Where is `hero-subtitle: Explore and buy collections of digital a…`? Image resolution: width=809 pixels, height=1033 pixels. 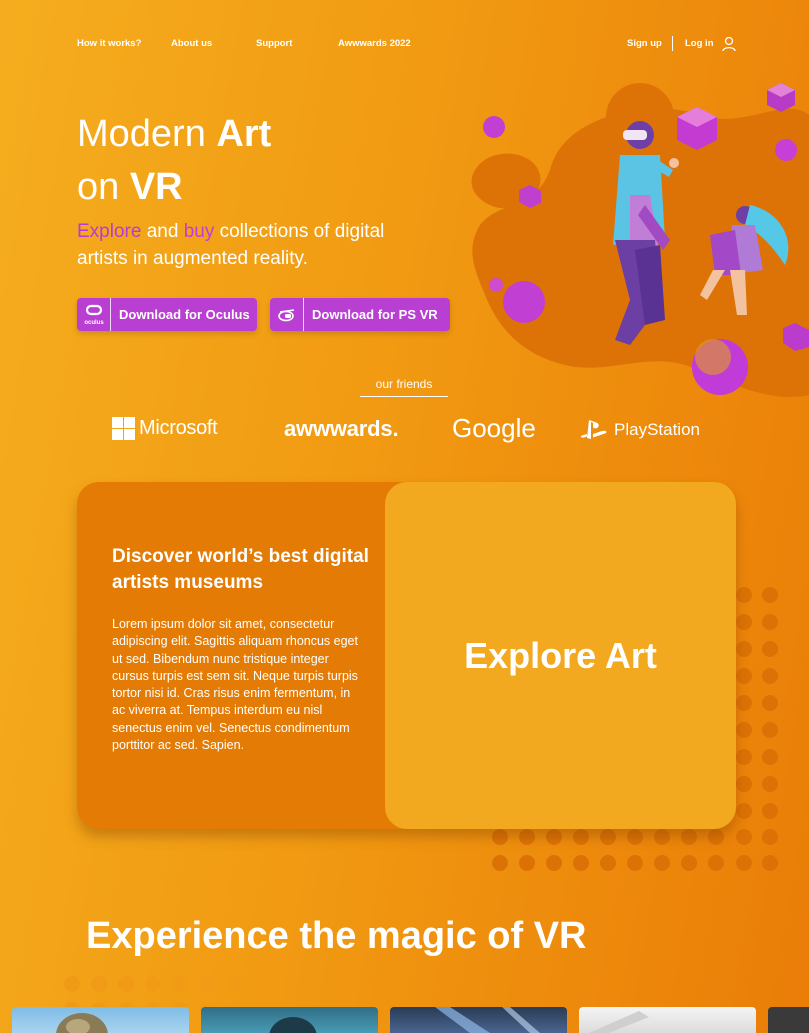 hero-subtitle: Explore and buy collections of digital a… is located at coordinates (231, 245).